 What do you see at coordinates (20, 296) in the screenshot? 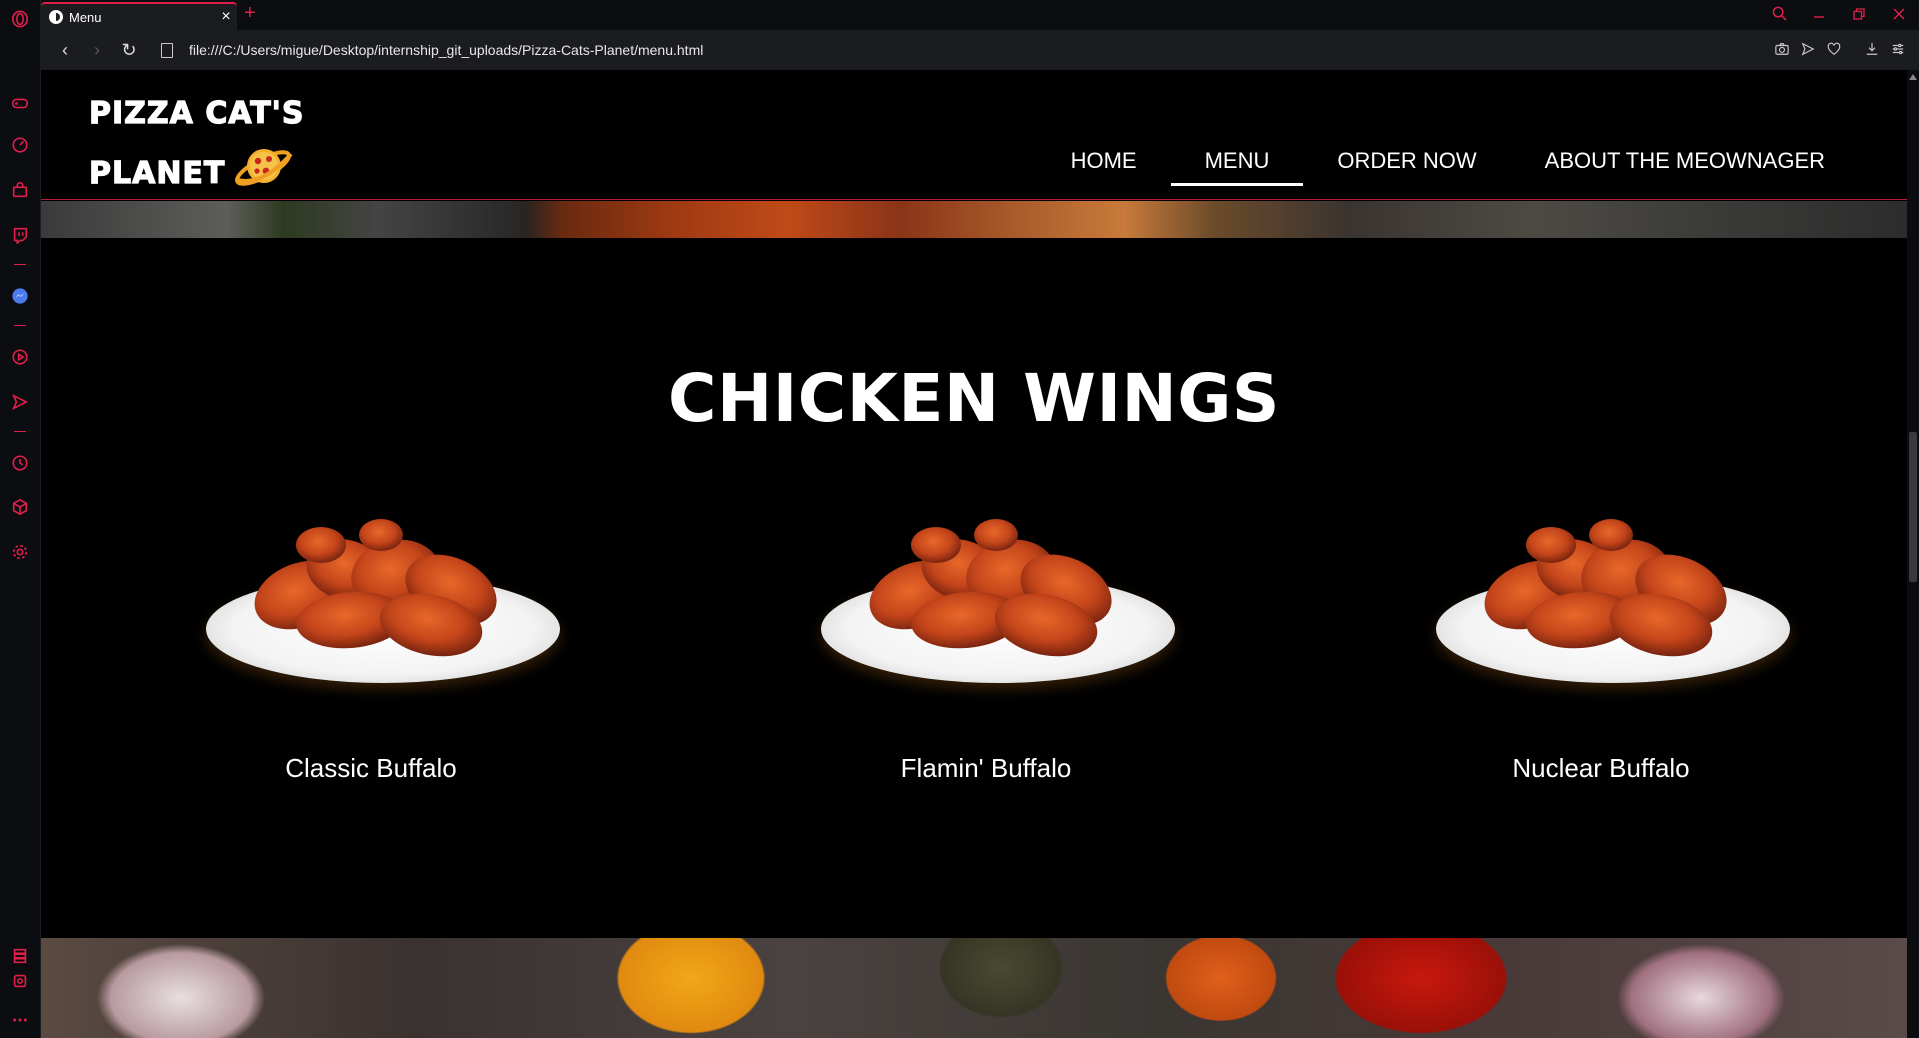
I see `messenger-icon` at bounding box center [20, 296].